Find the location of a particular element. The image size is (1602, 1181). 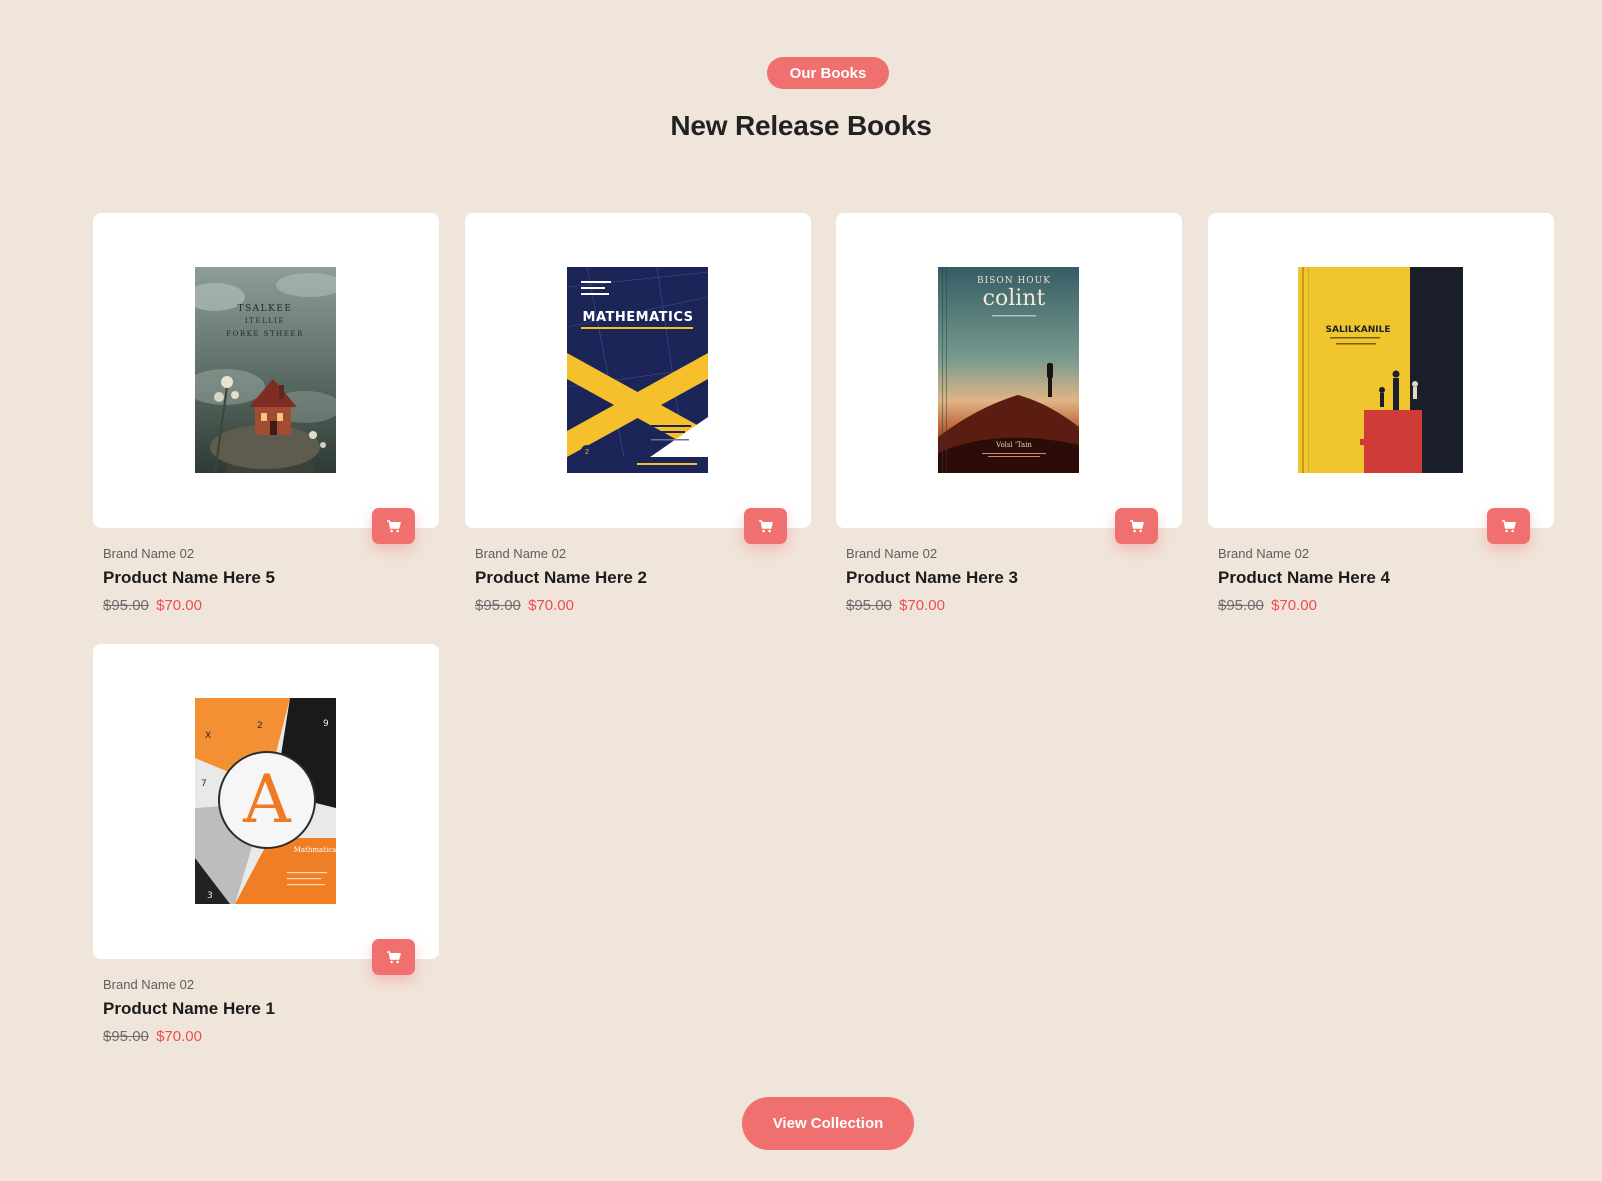

cover-title-line: SALILKANILE is located at coordinates (1358, 330).